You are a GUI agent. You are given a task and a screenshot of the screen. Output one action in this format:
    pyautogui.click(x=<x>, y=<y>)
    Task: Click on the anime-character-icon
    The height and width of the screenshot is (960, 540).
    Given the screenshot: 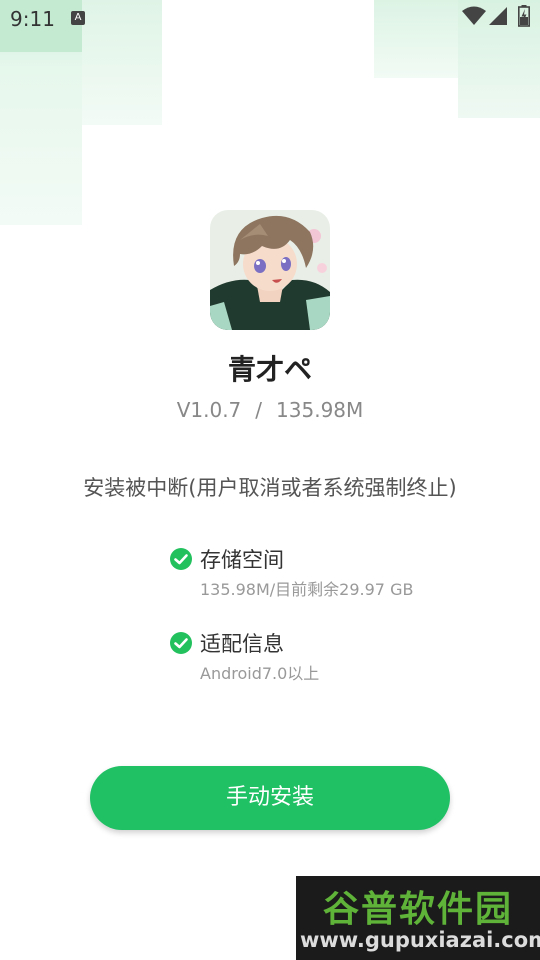 What is the action you would take?
    pyautogui.click(x=270, y=270)
    